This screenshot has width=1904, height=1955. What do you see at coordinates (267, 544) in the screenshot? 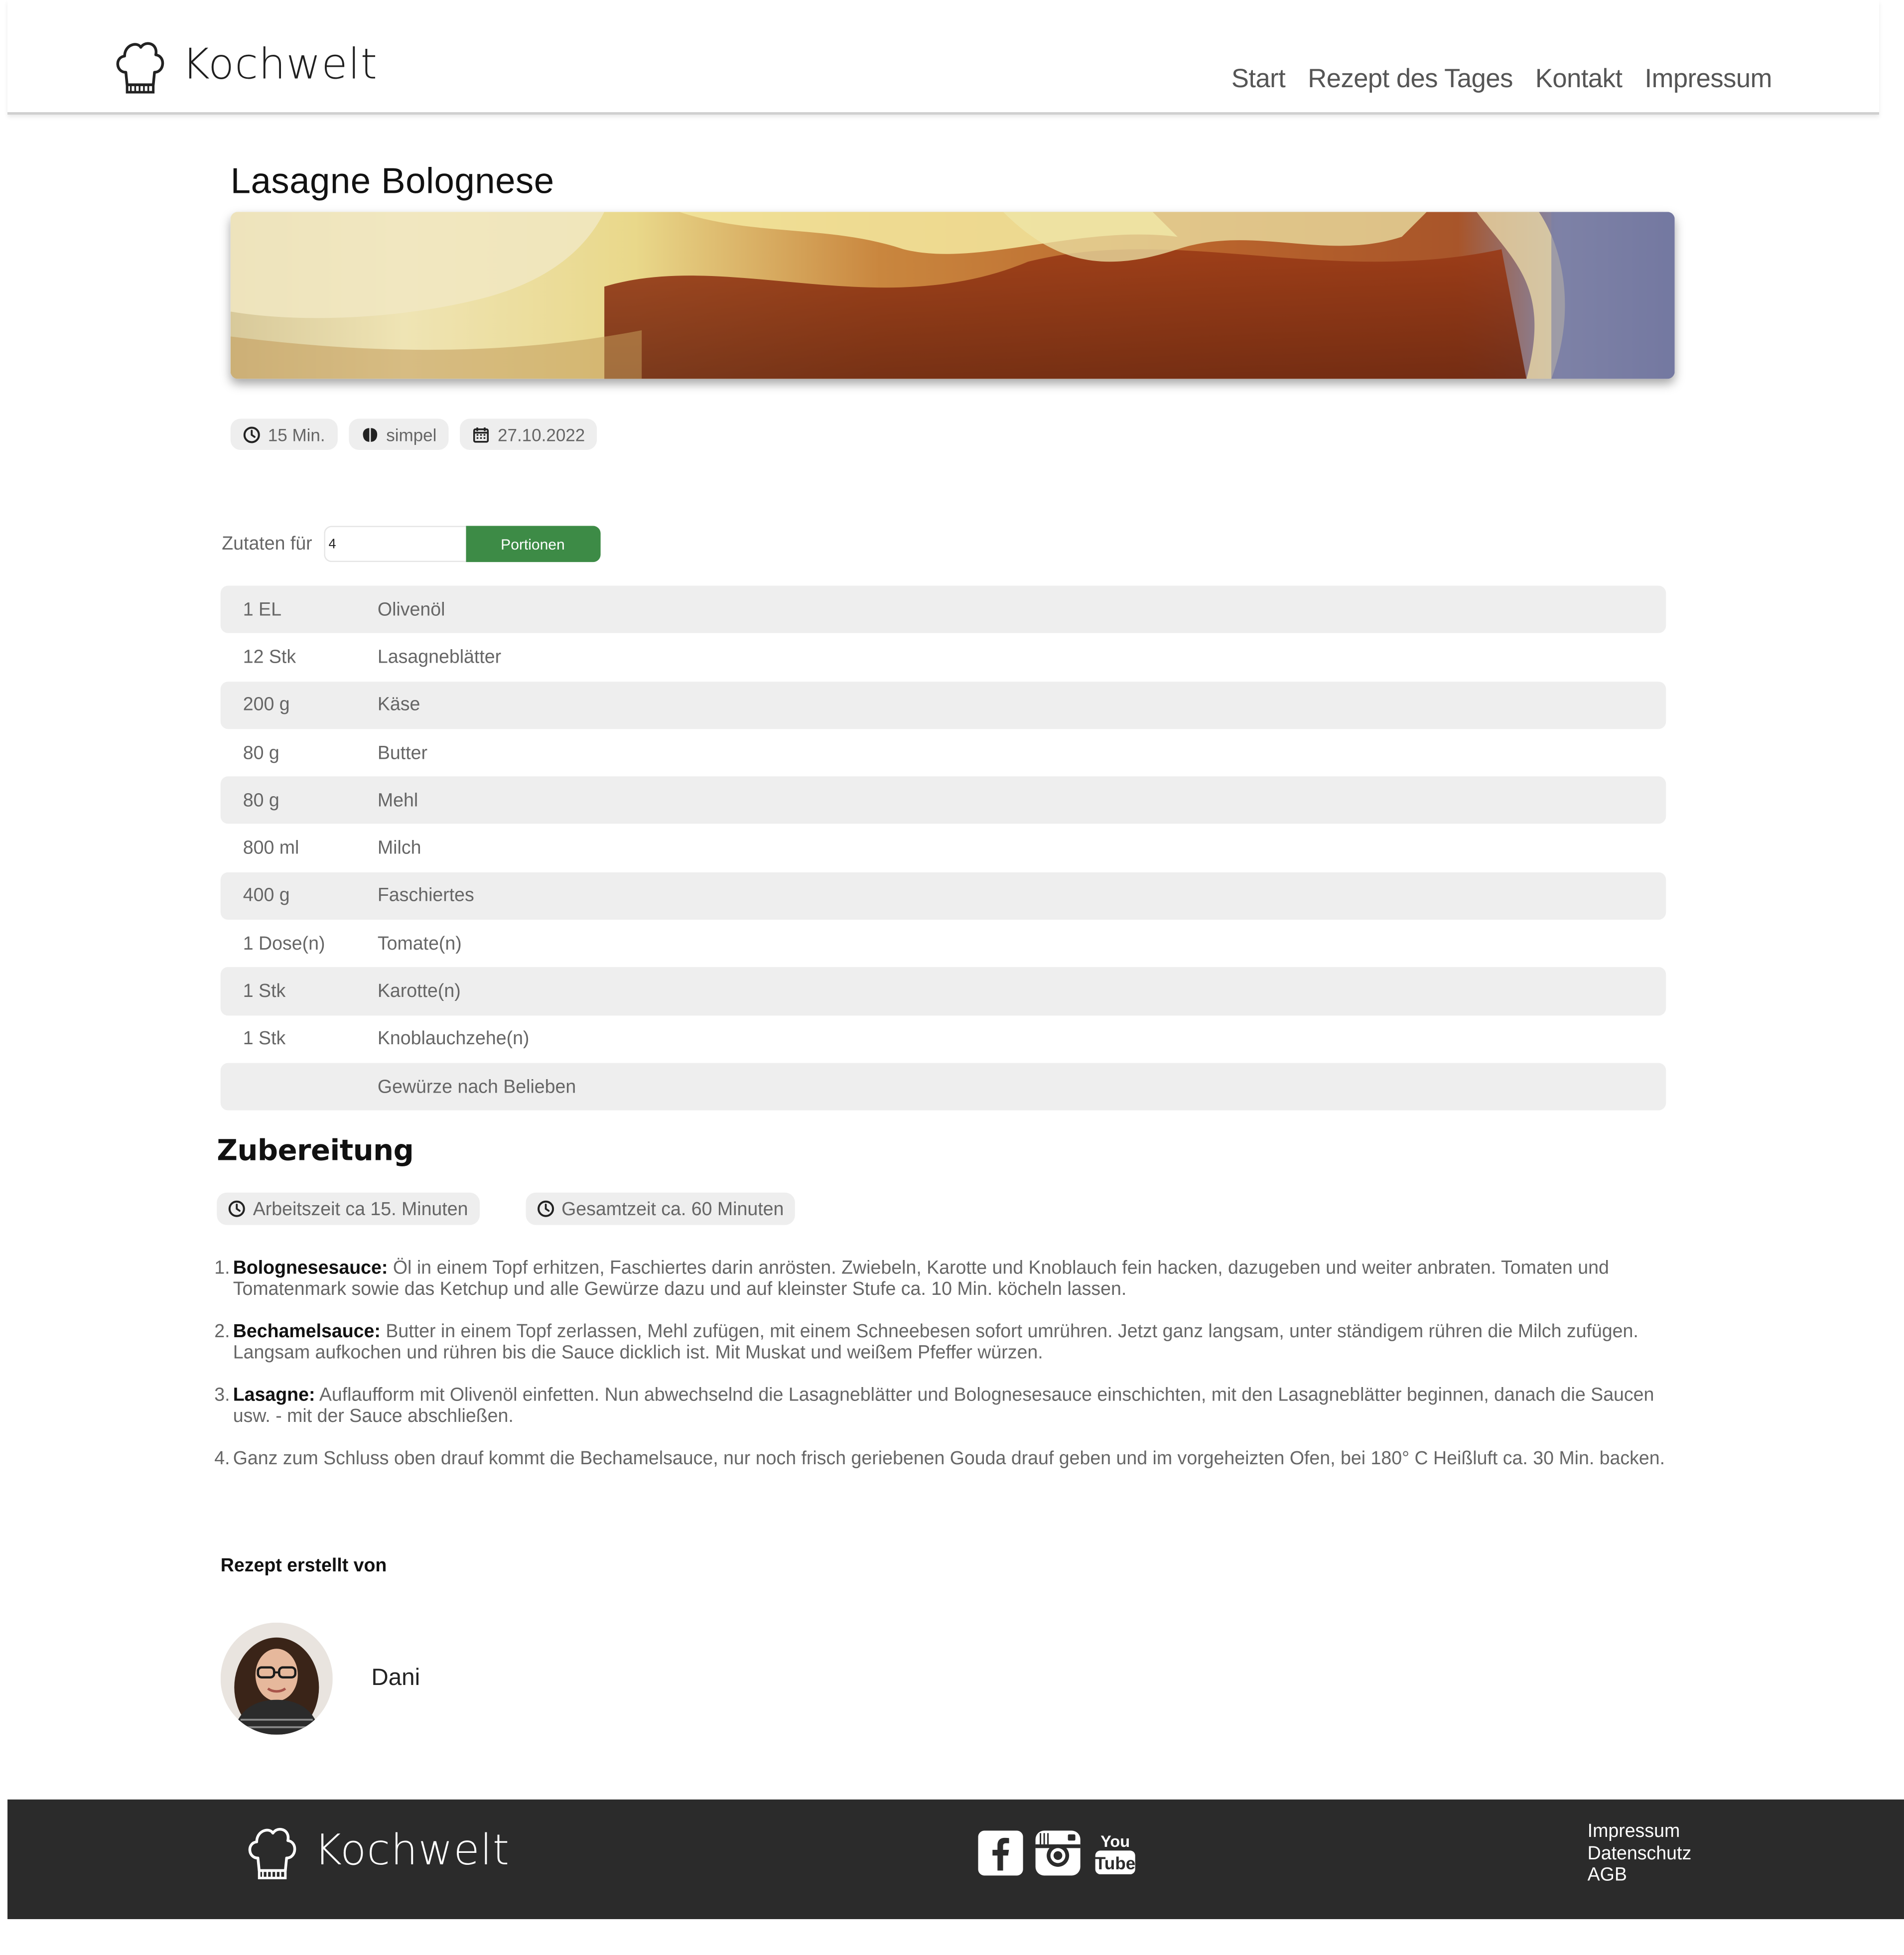
I see `portions-label: Zutaten für` at bounding box center [267, 544].